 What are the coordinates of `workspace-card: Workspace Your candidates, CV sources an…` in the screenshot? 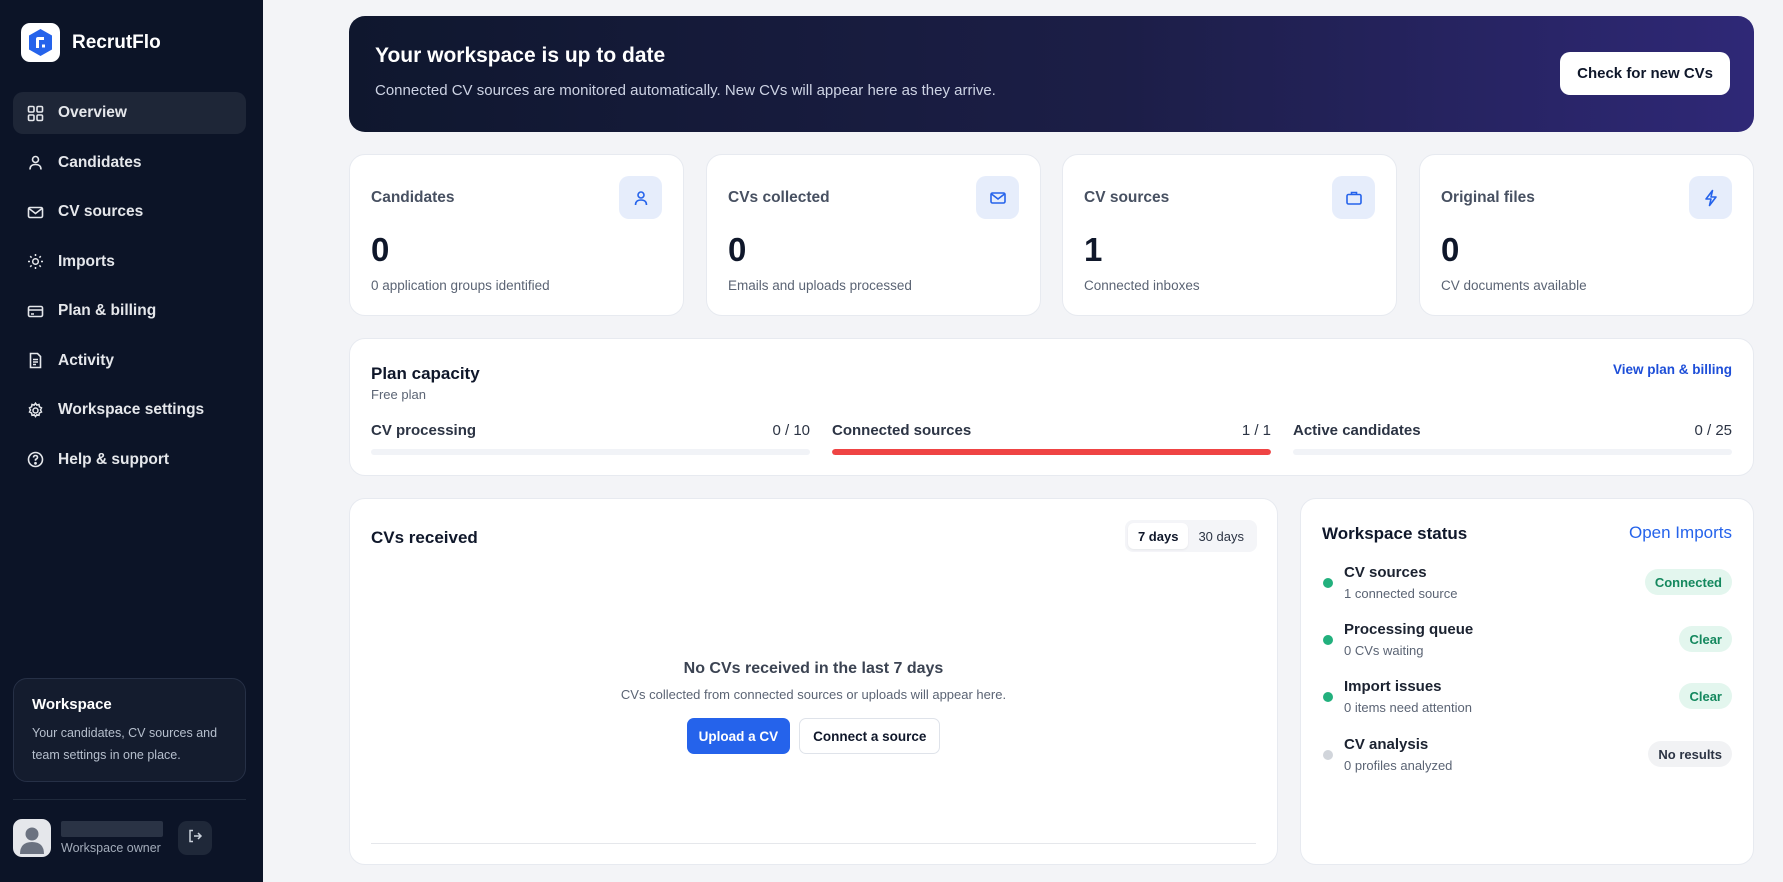 It's located at (129, 730).